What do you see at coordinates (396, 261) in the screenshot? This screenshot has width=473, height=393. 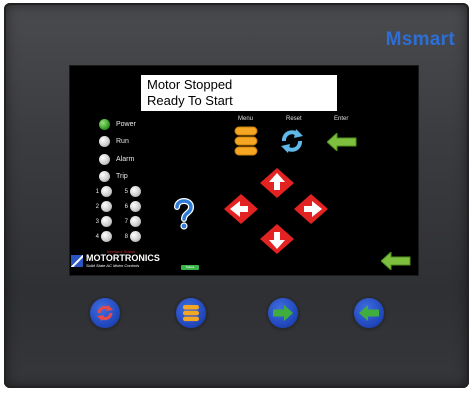 I see `lower-enter-arrow-icon` at bounding box center [396, 261].